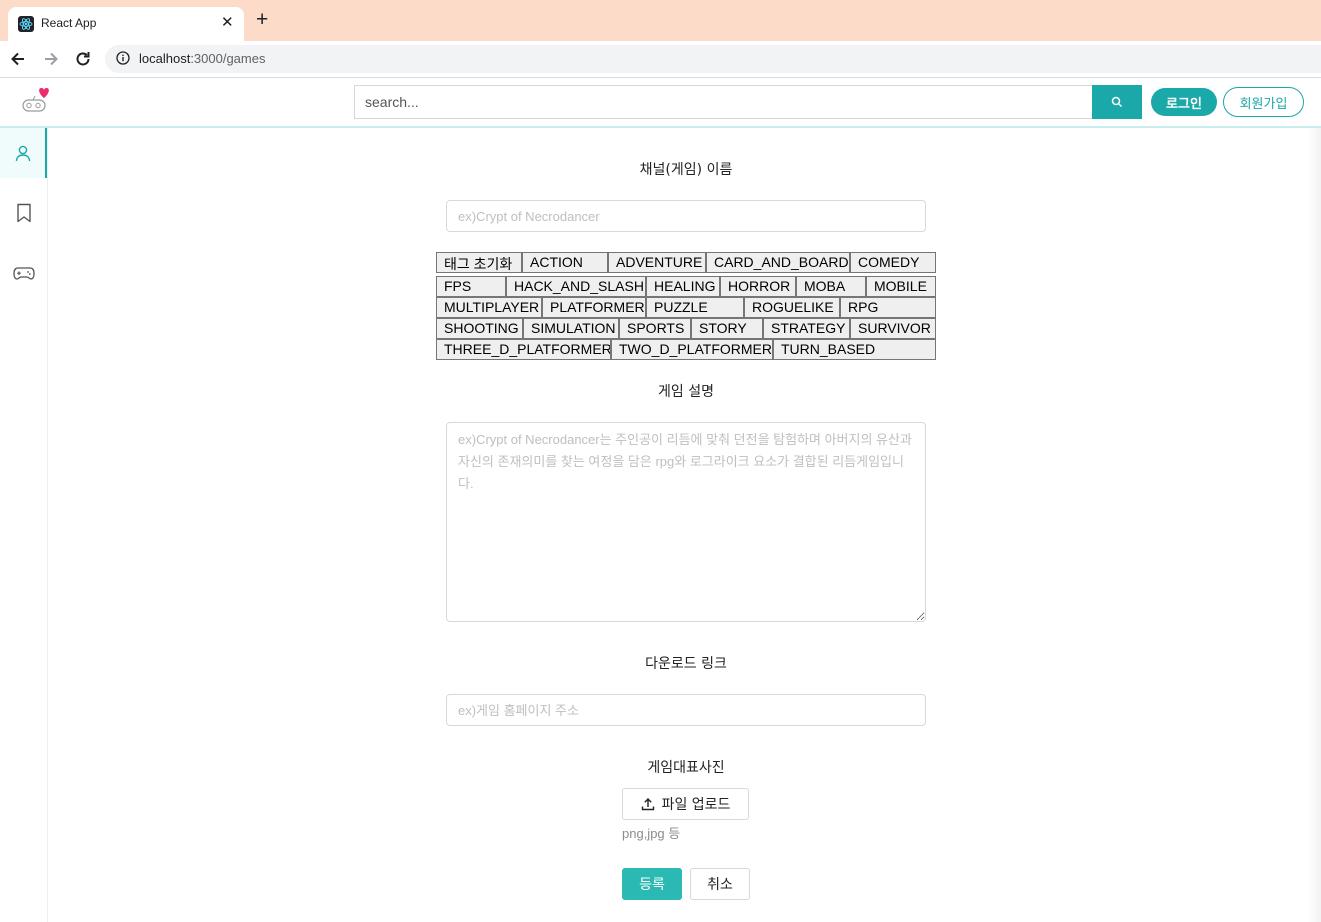 This screenshot has width=1321, height=922. Describe the element at coordinates (655, 328) in the screenshot. I see `tag-sports: SPORTS` at that location.